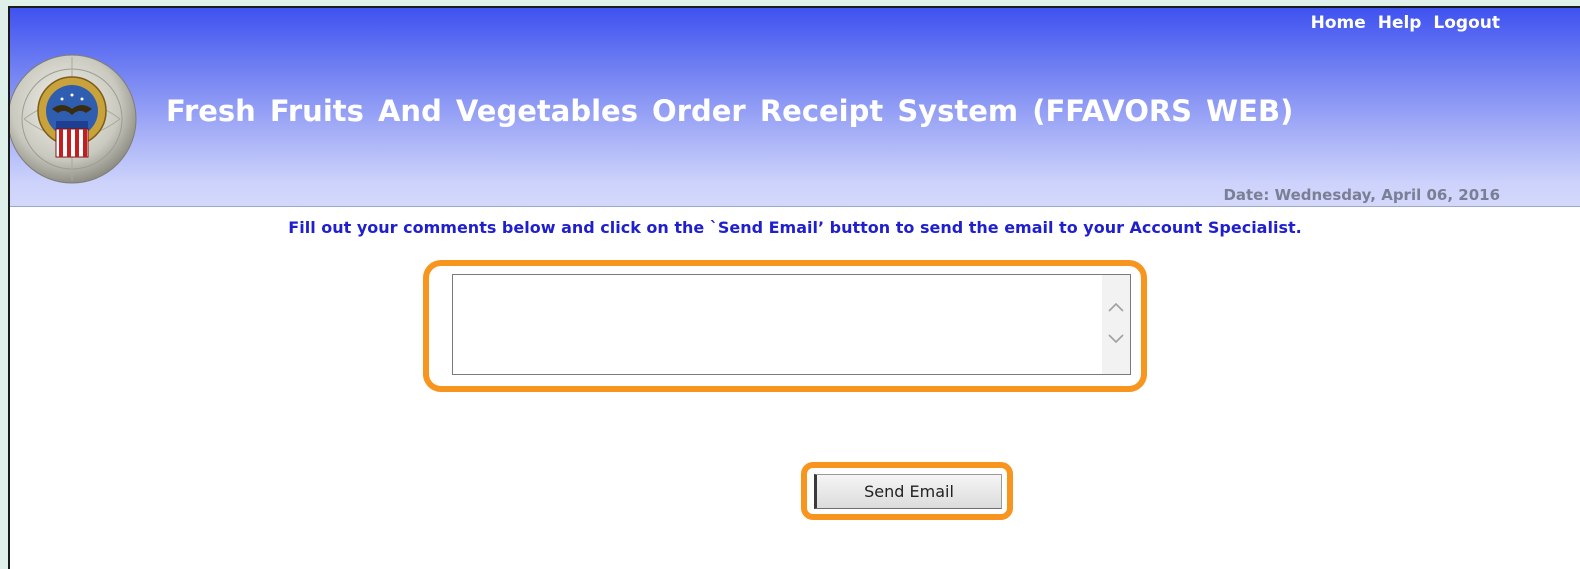 The image size is (1580, 569). What do you see at coordinates (1116, 339) in the screenshot?
I see `scroll-down-icon` at bounding box center [1116, 339].